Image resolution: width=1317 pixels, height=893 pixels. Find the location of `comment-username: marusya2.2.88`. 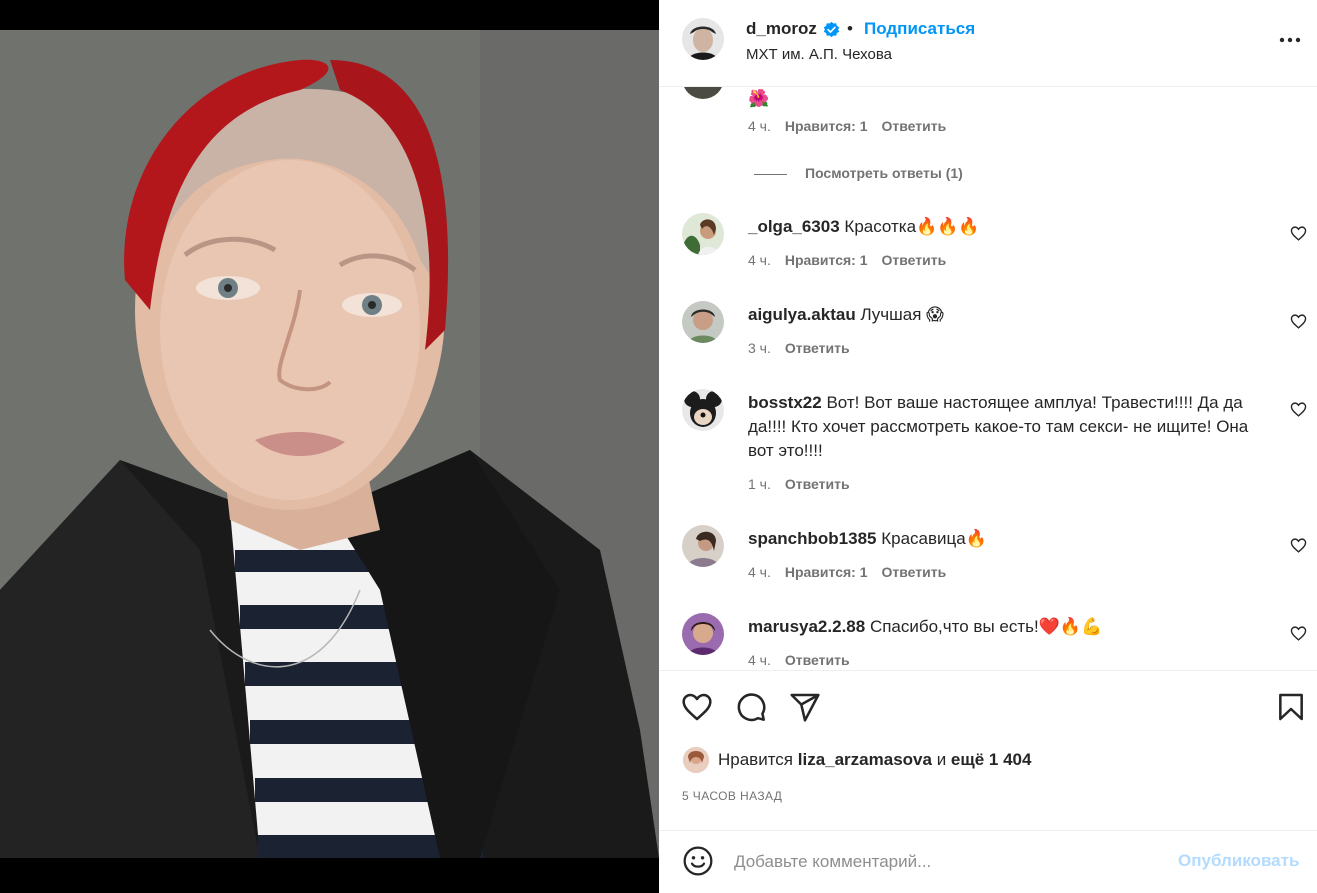

comment-username: marusya2.2.88 is located at coordinates (806, 626).